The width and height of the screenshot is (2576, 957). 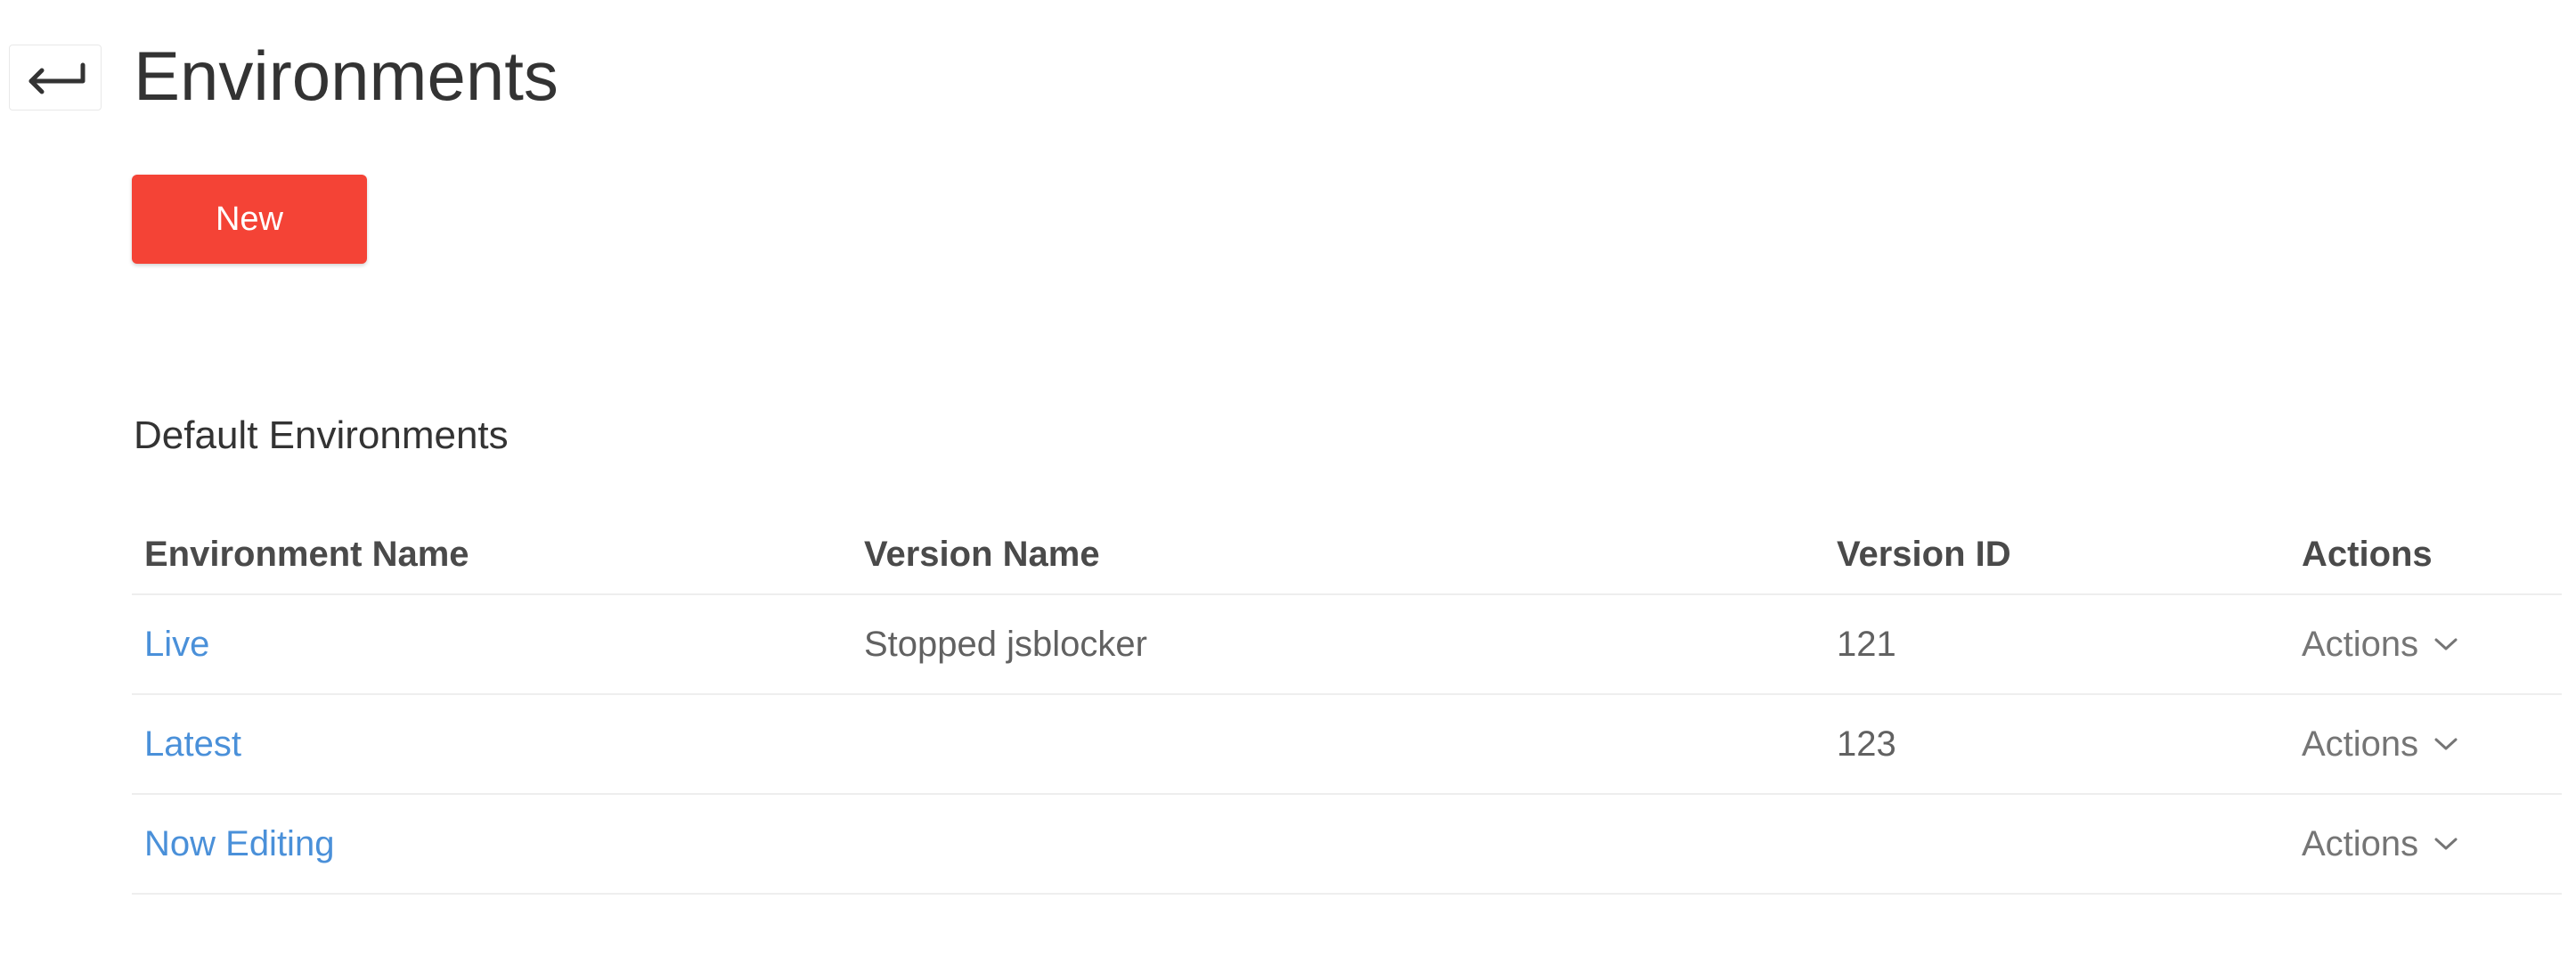 What do you see at coordinates (250, 220) in the screenshot?
I see `new-button: New` at bounding box center [250, 220].